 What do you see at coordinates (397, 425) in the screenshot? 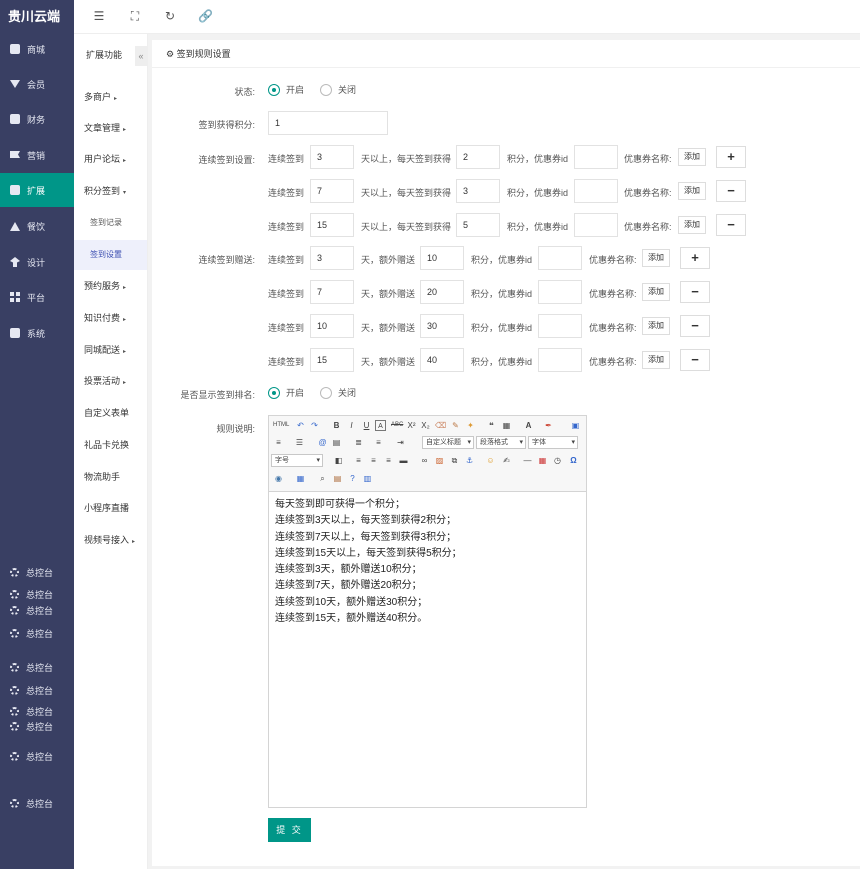
I see `strikethrough-icon: ABC` at bounding box center [397, 425].